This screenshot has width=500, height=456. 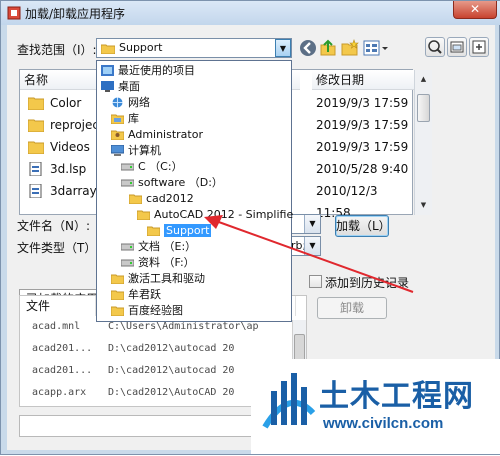 What do you see at coordinates (396, 396) in the screenshot?
I see `watermark-title: 土木工程网` at bounding box center [396, 396].